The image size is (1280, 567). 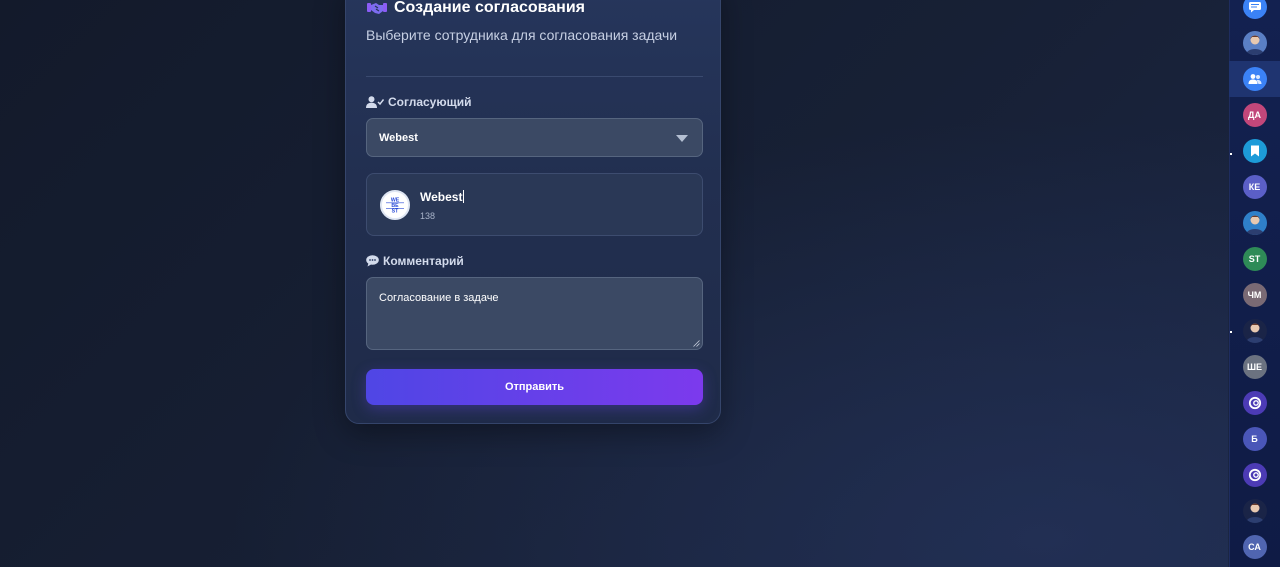 I want to click on group-icon, so click(x=1254, y=79).